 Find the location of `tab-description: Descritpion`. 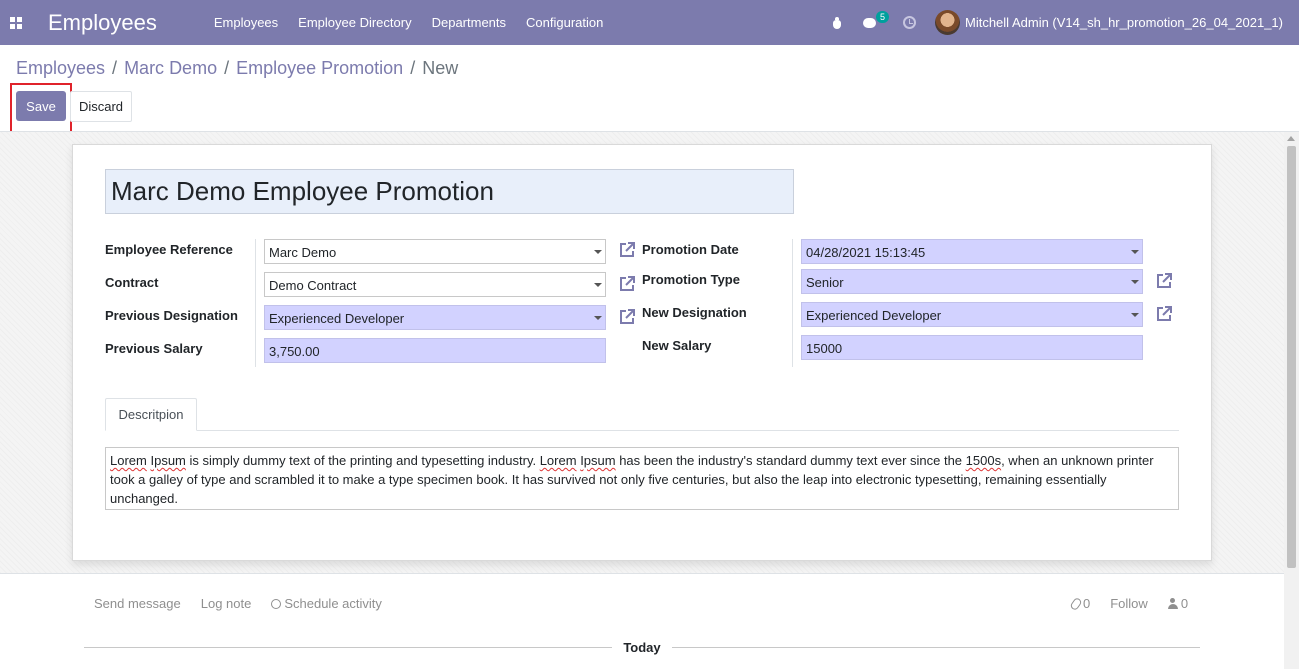

tab-description: Descritpion is located at coordinates (151, 414).